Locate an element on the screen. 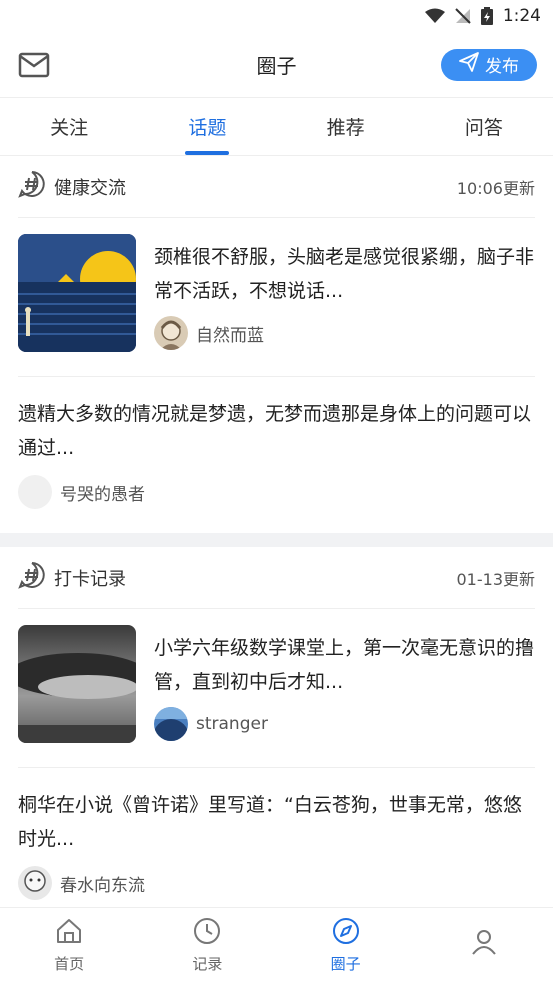 The height and width of the screenshot is (983, 553). wifi-icon is located at coordinates (434, 16).